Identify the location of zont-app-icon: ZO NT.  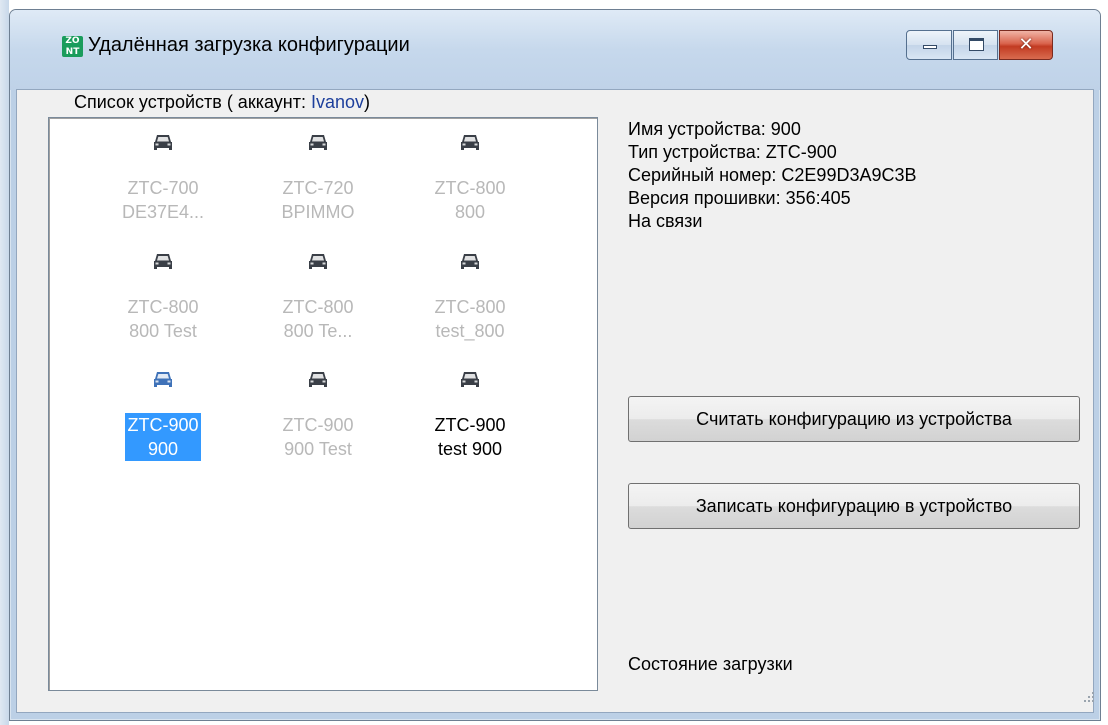
(72, 46).